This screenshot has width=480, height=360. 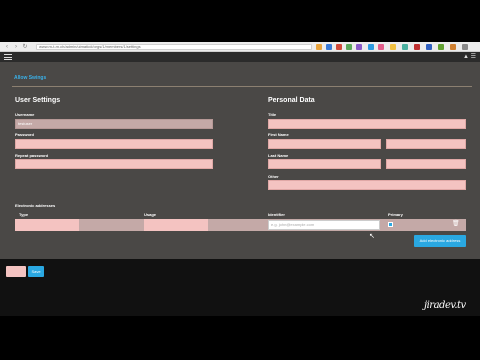 What do you see at coordinates (8, 57) in the screenshot?
I see `hamburger-menu-icon` at bounding box center [8, 57].